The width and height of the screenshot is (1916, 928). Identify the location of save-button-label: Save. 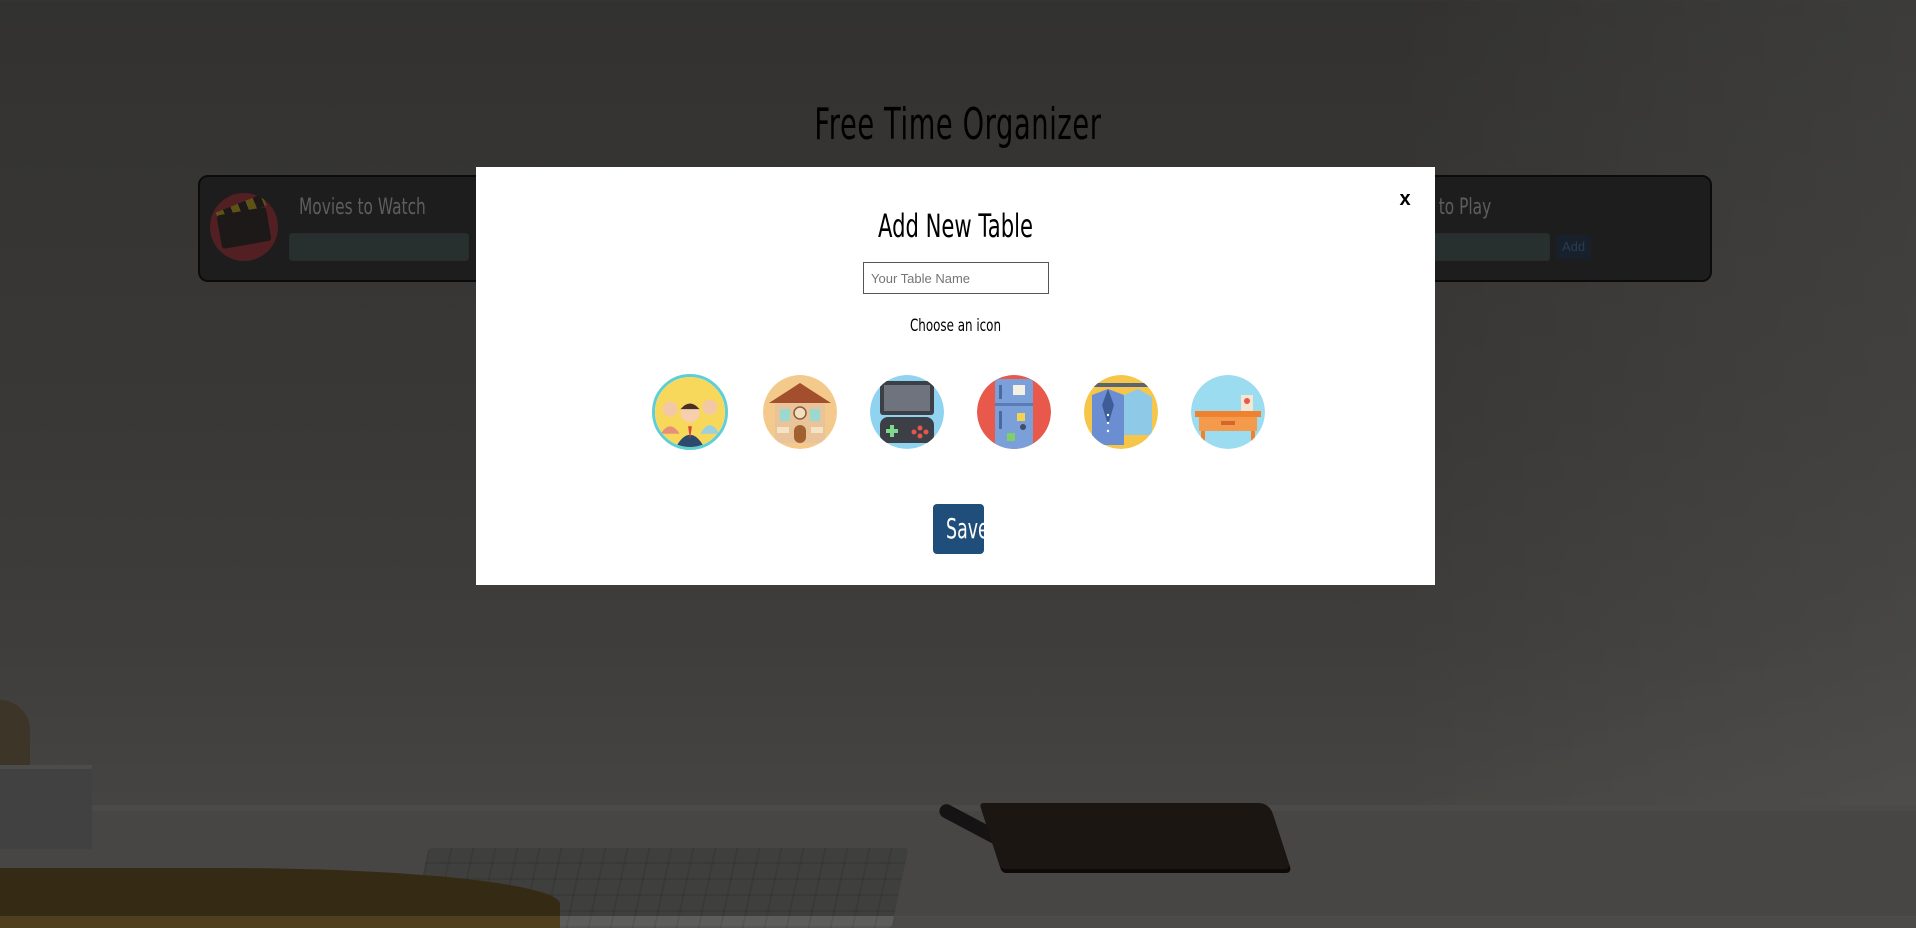
(967, 528).